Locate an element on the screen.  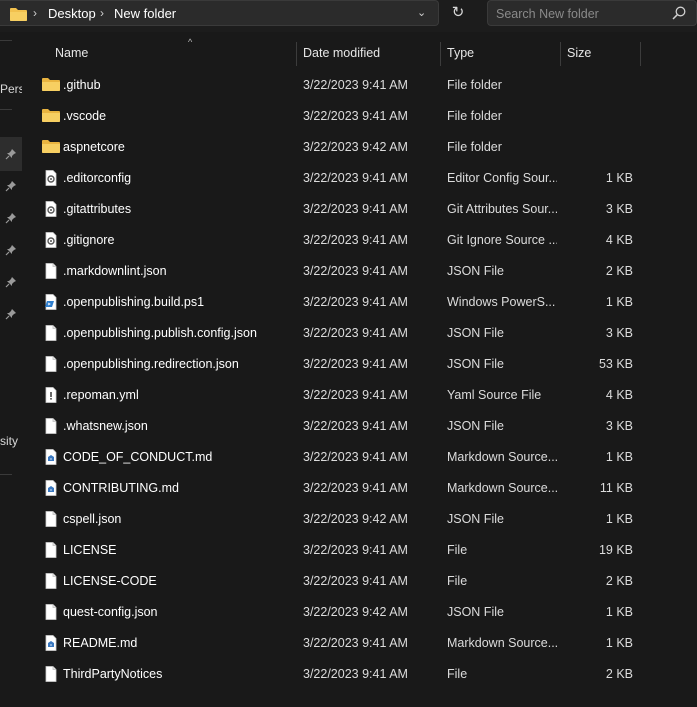
breadcrumb-desktop: Desktop is located at coordinates (72, 13).